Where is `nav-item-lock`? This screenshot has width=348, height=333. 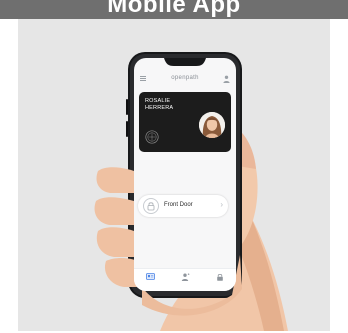 nav-item-lock is located at coordinates (220, 277).